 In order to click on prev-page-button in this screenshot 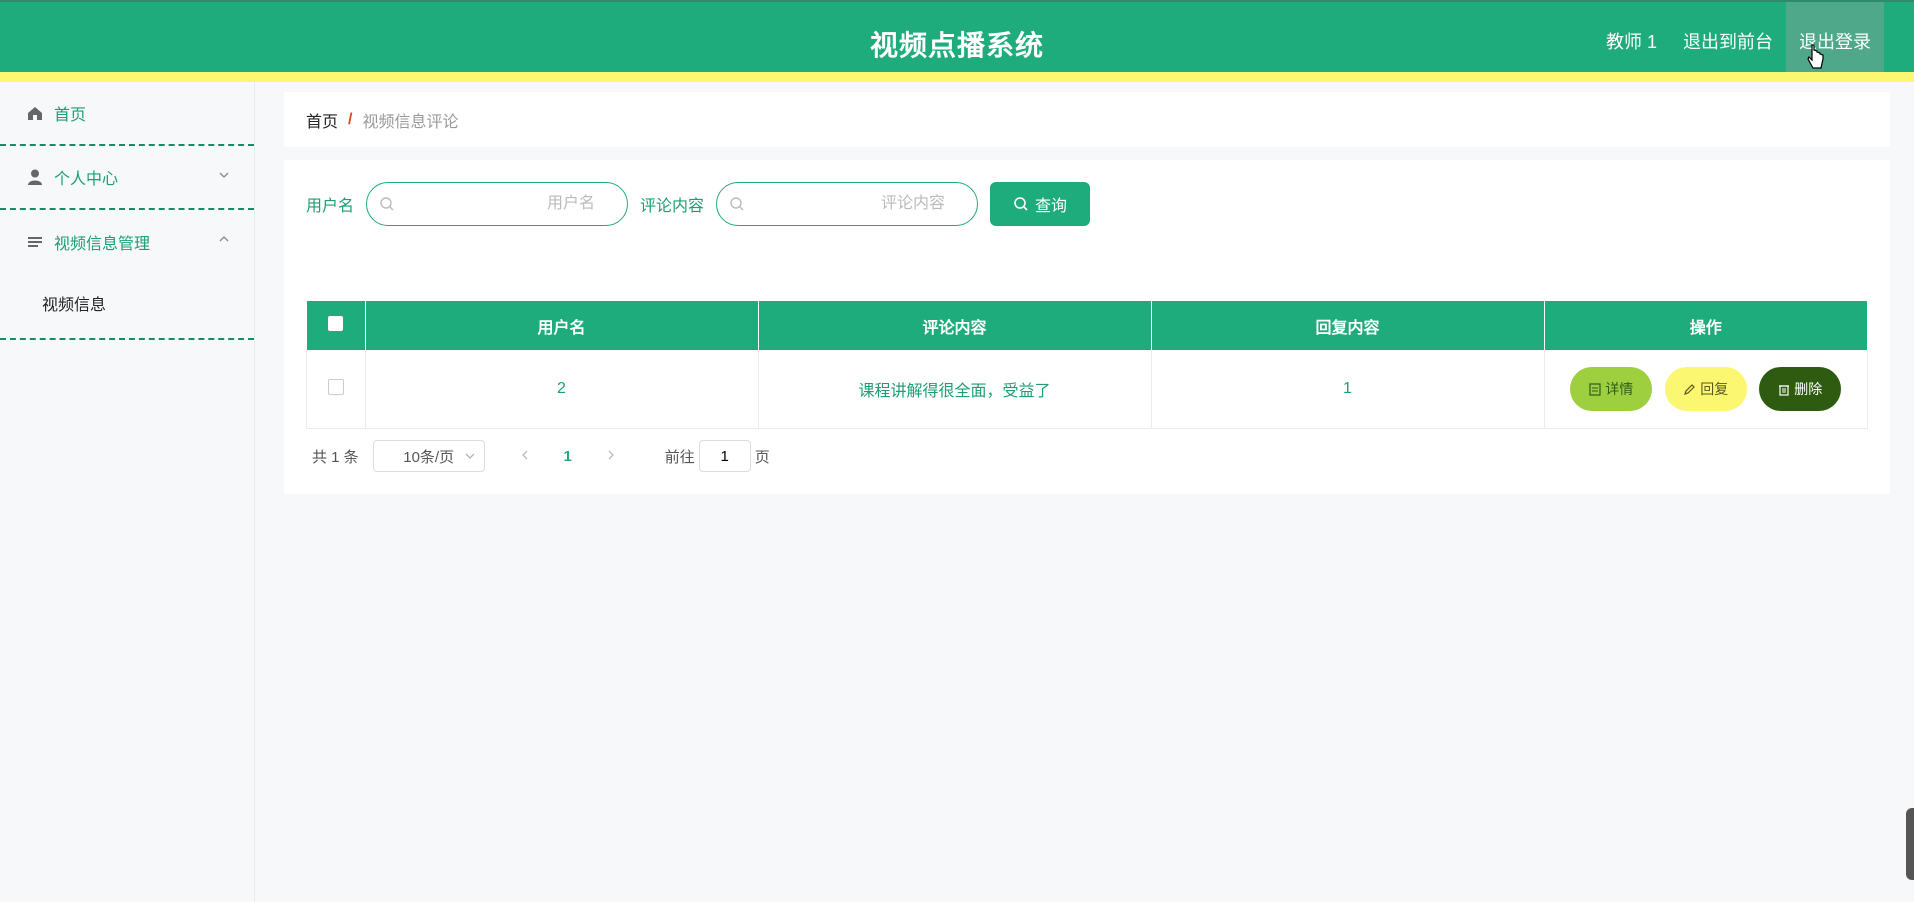, I will do `click(525, 456)`.